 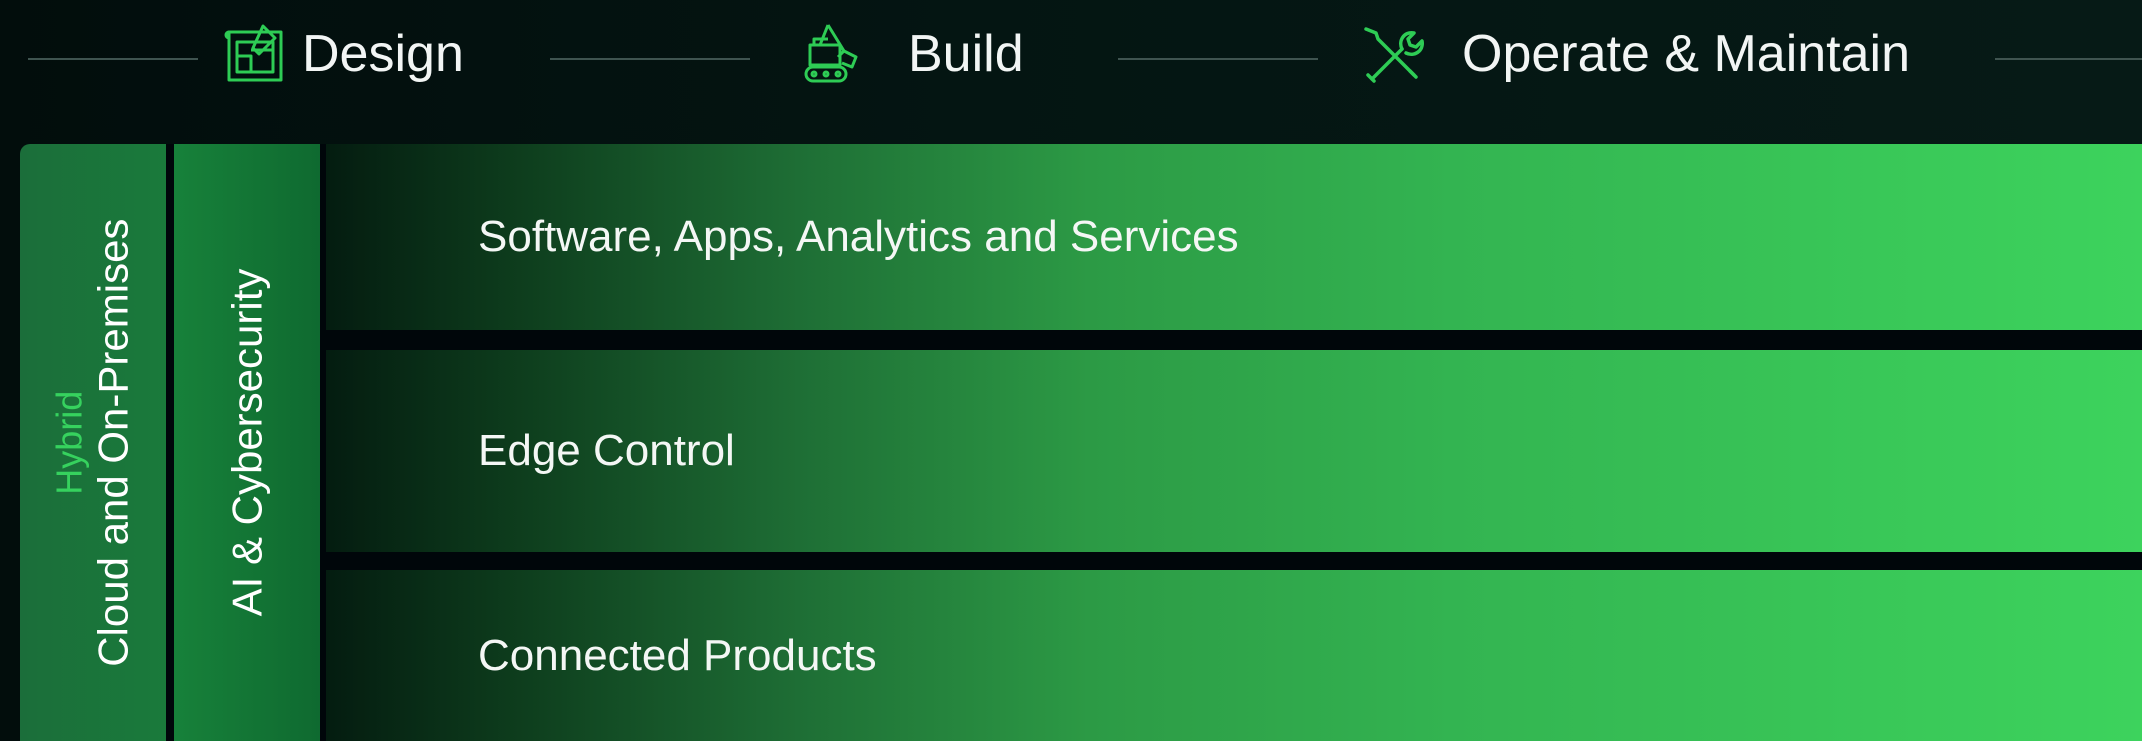 I want to click on ai-cybersecurity-column: AI & Cybersecurity, so click(x=247, y=442).